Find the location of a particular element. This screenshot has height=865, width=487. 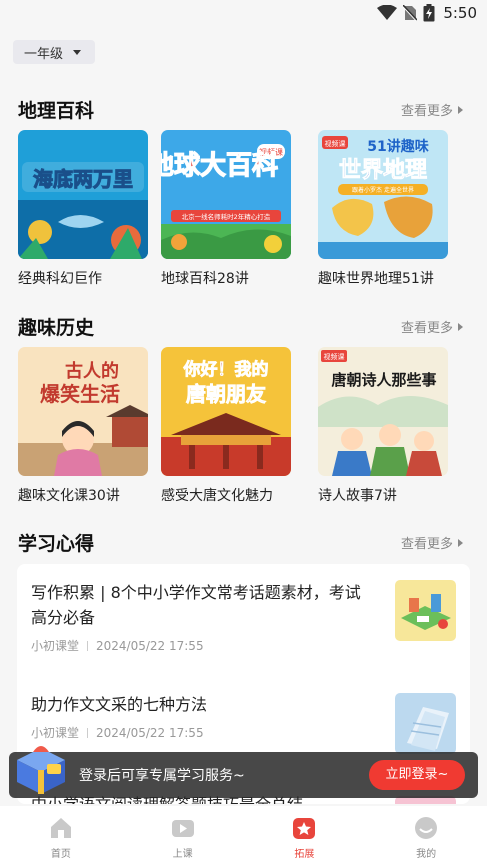

course-card-label: 趣味文化课30讲 is located at coordinates (69, 496).